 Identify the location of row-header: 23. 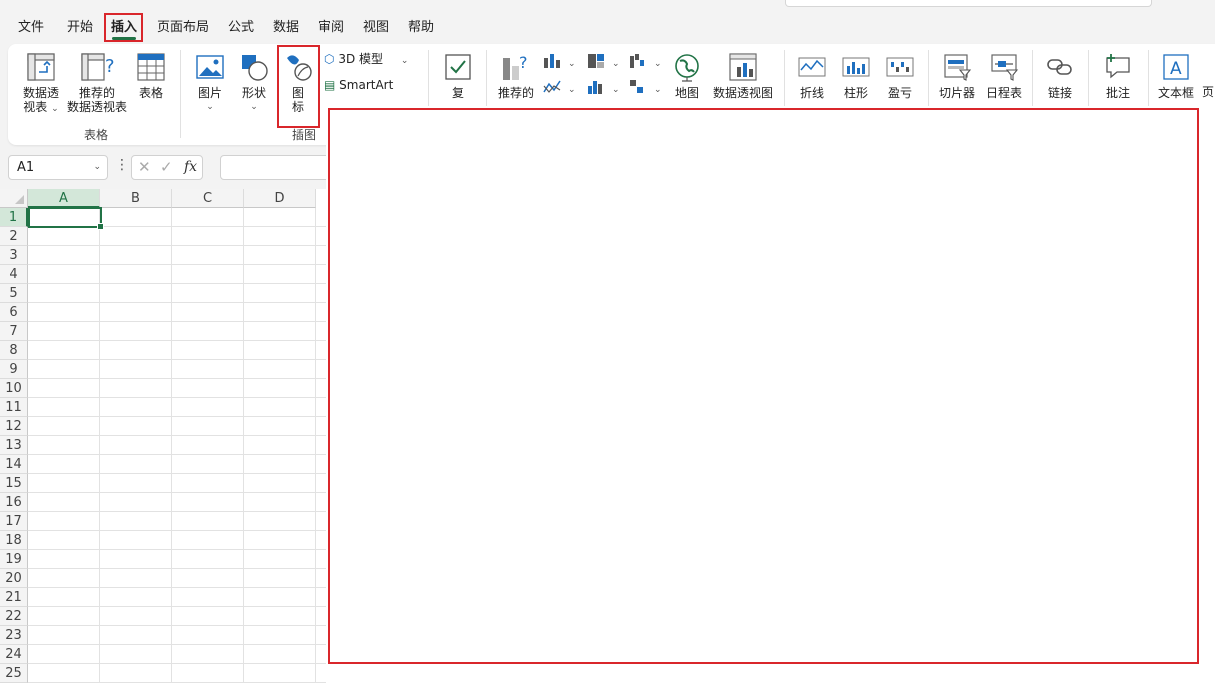
(14, 635).